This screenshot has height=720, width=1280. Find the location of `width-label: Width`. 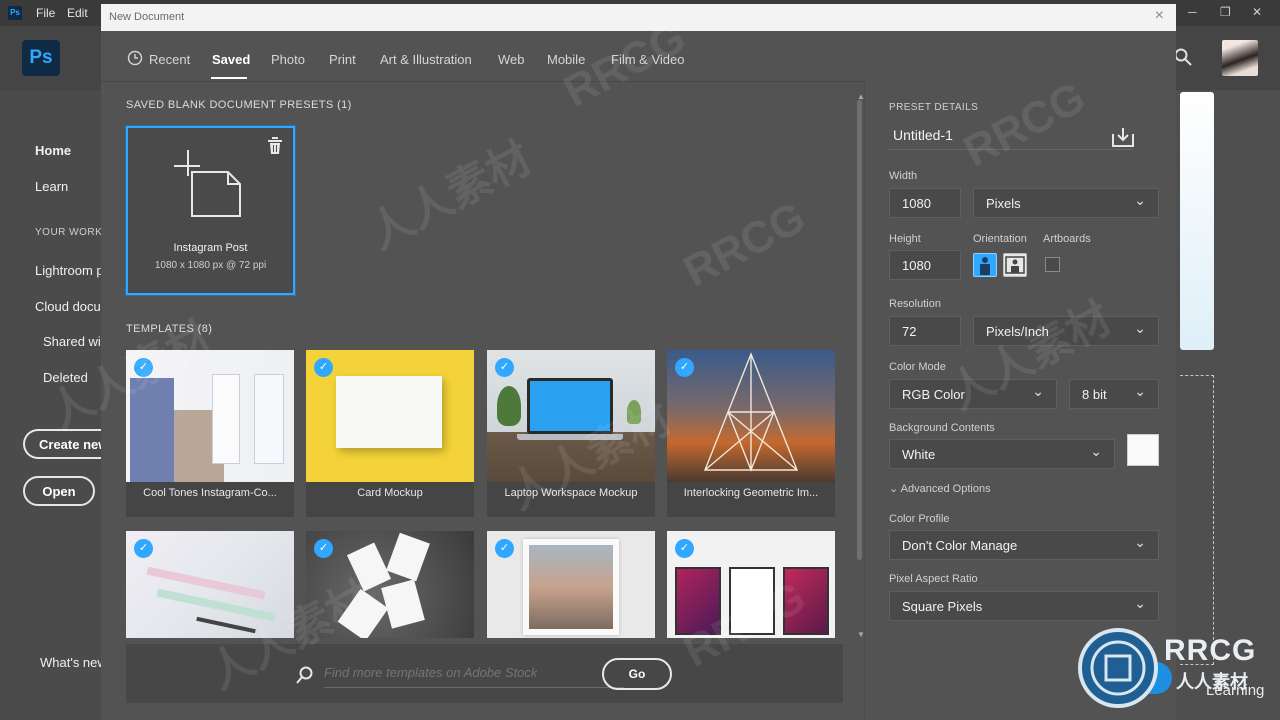

width-label: Width is located at coordinates (903, 176).